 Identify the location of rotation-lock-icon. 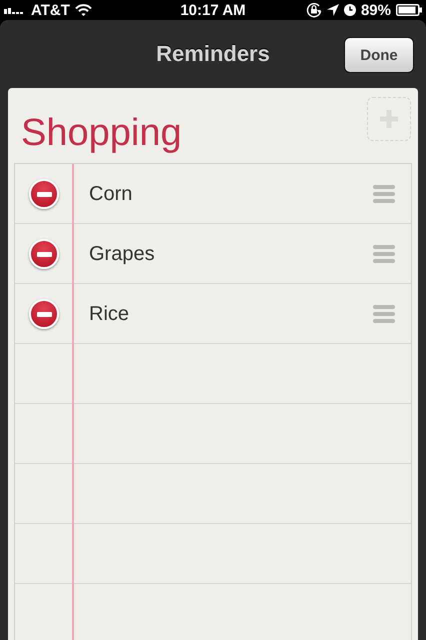
(314, 10).